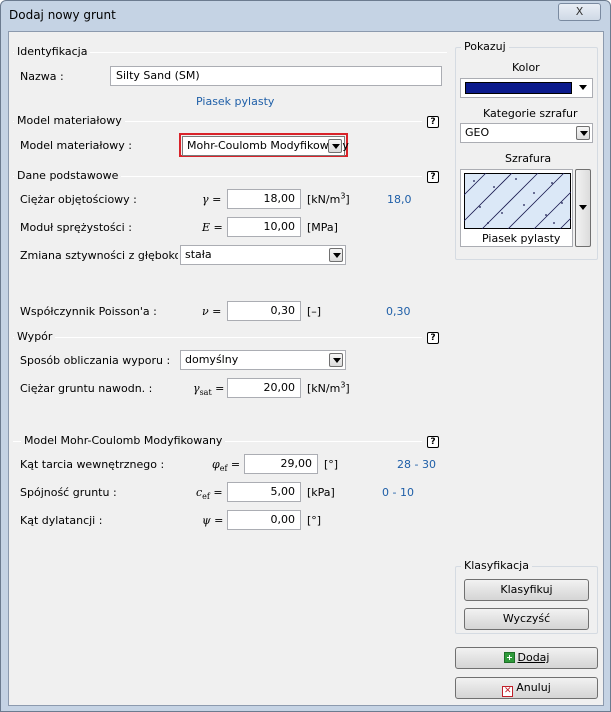  Describe the element at coordinates (322, 227) in the screenshot. I see `modulus-unit: [MPa]` at that location.